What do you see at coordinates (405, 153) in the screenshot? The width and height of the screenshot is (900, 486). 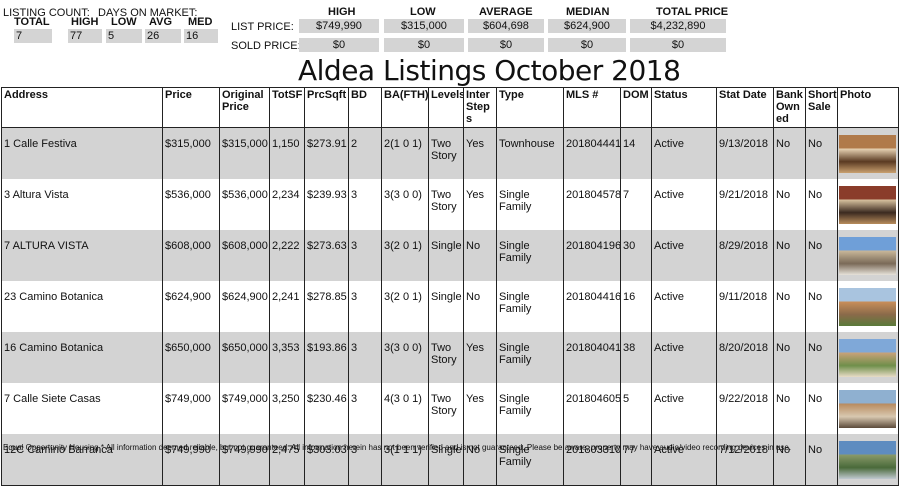 I see `baths-cell: 2(1 0 1)` at bounding box center [405, 153].